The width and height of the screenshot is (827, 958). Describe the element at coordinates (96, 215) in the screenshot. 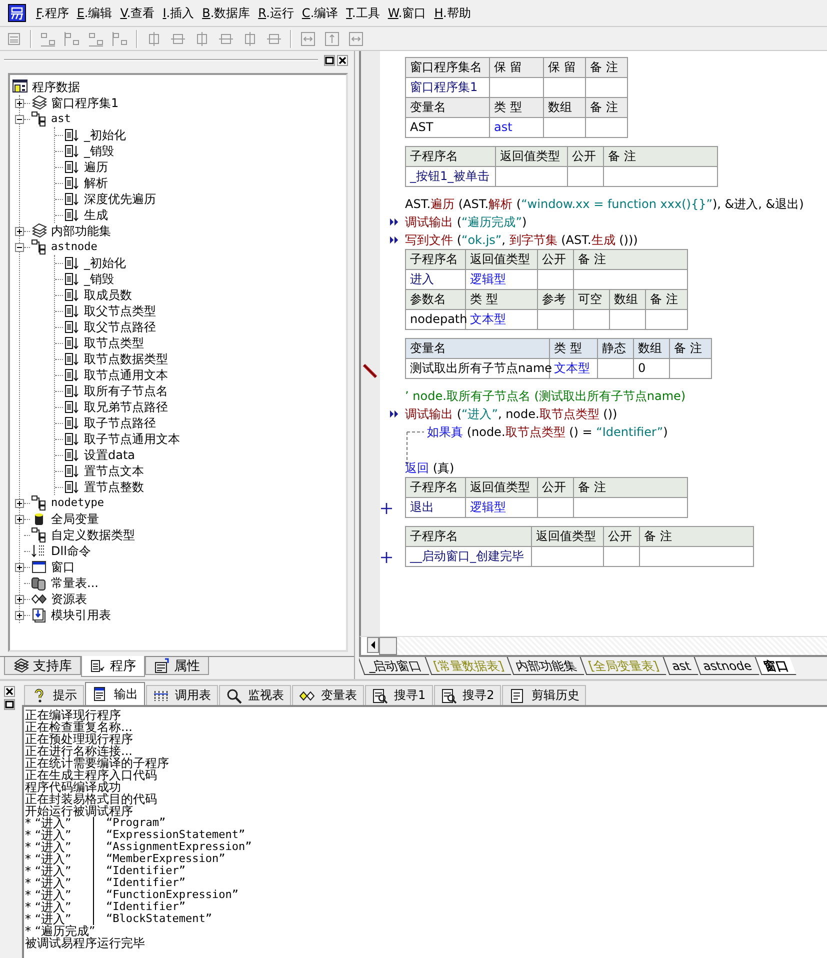

I see `tree-item: 生成` at that location.